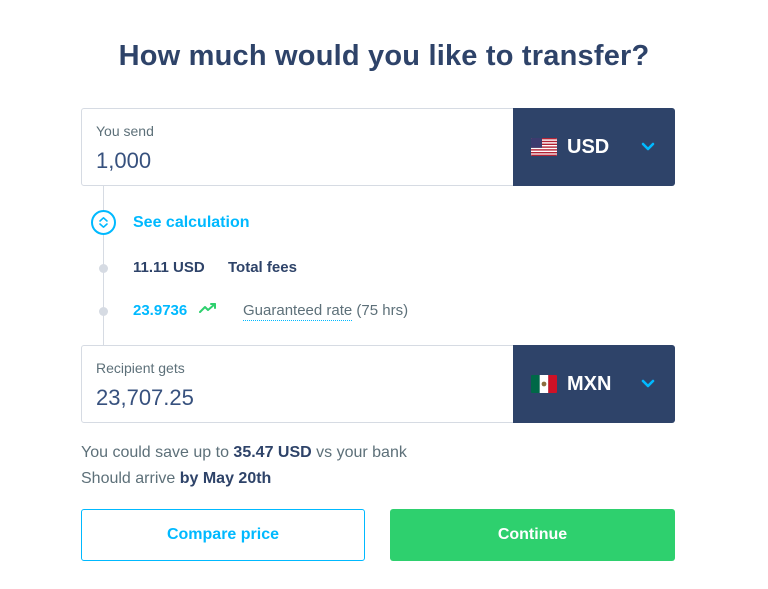 The height and width of the screenshot is (589, 768). I want to click on arrival-info: Should arrive by May 20th, so click(176, 479).